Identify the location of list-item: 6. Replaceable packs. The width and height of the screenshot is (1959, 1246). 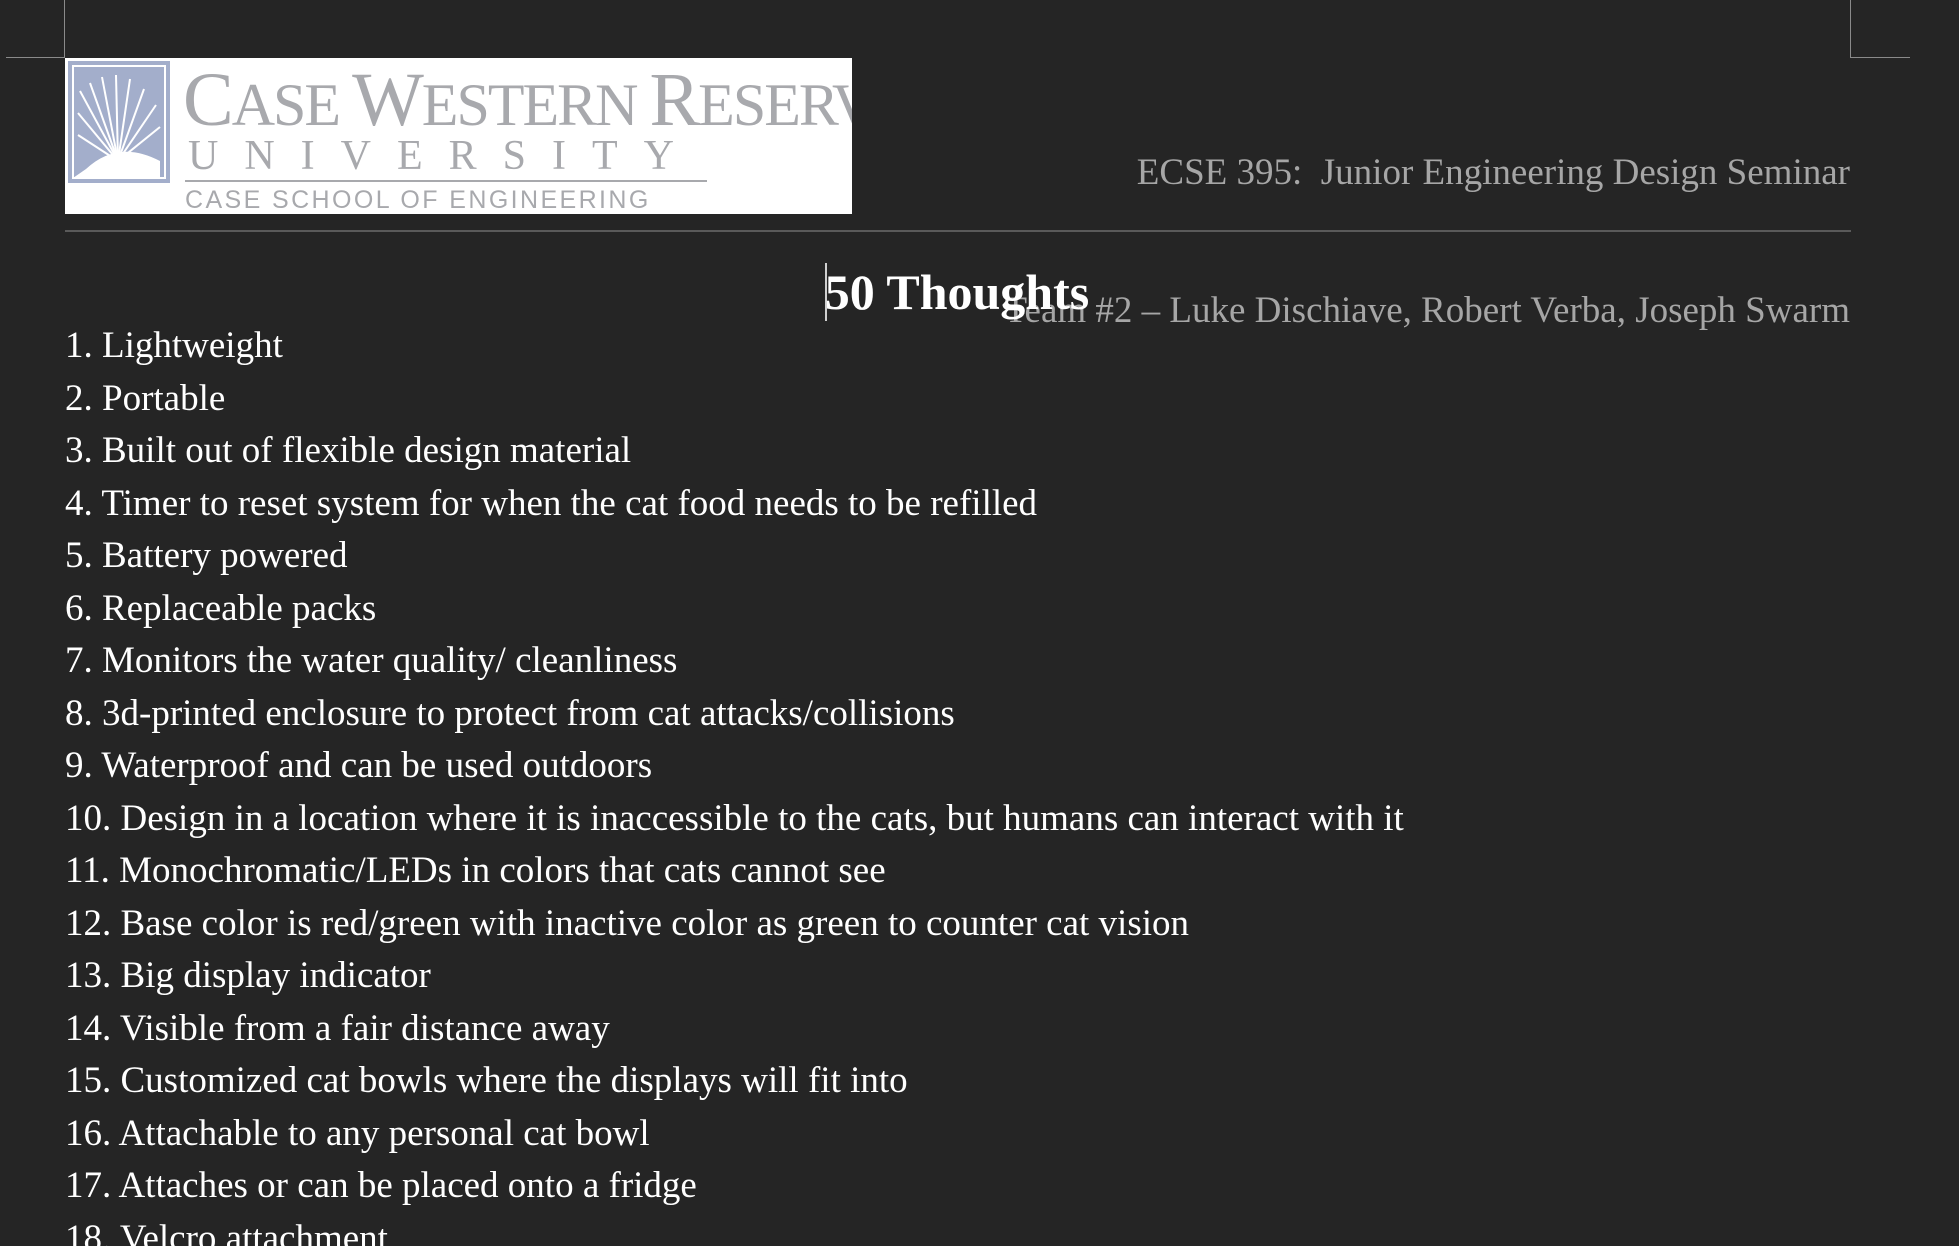
(734, 609).